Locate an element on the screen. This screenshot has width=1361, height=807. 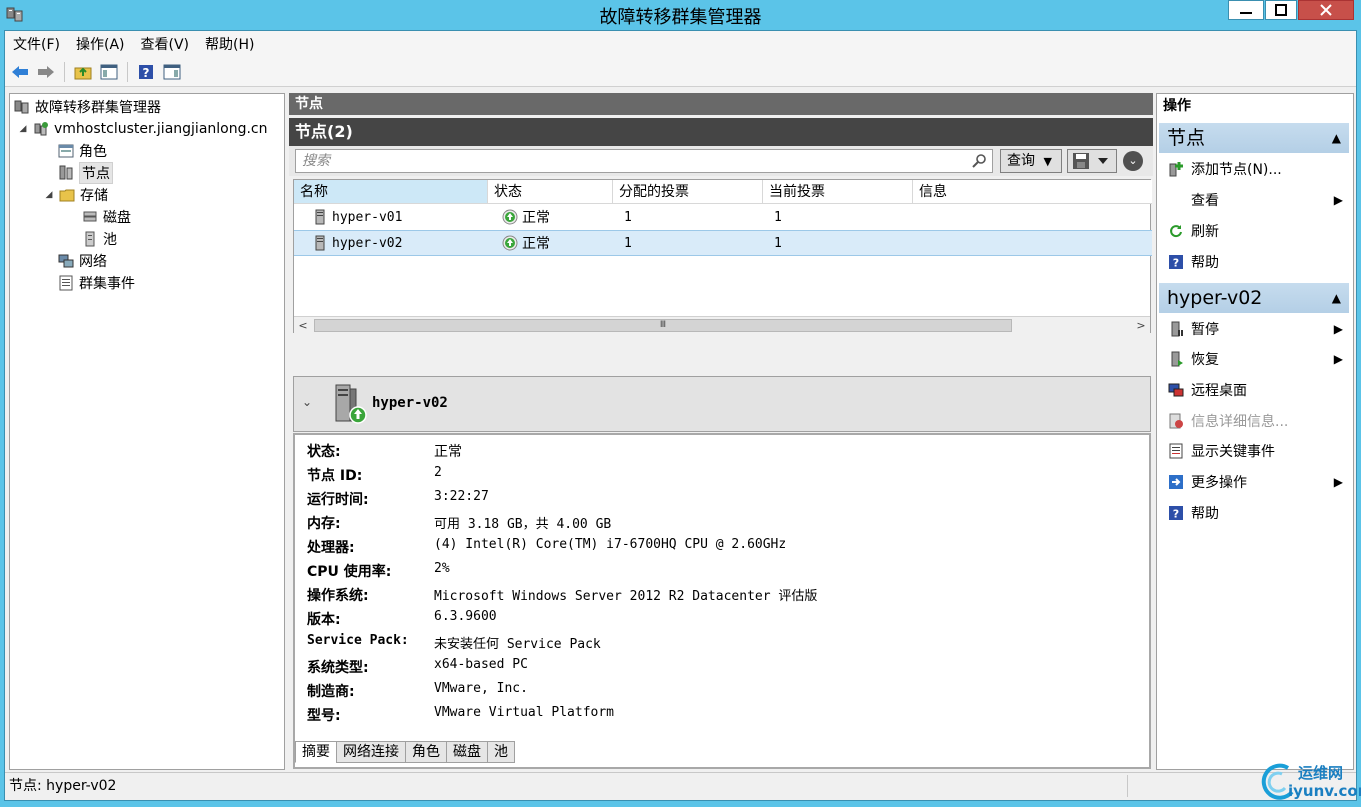
property-key: 内存: is located at coordinates (324, 524).